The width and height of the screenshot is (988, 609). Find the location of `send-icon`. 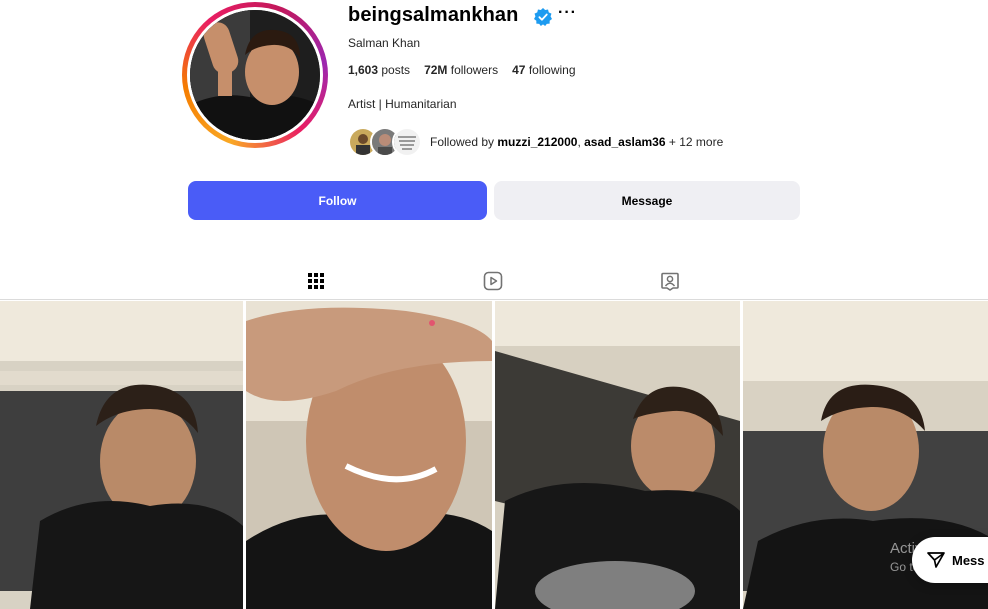

send-icon is located at coordinates (936, 560).